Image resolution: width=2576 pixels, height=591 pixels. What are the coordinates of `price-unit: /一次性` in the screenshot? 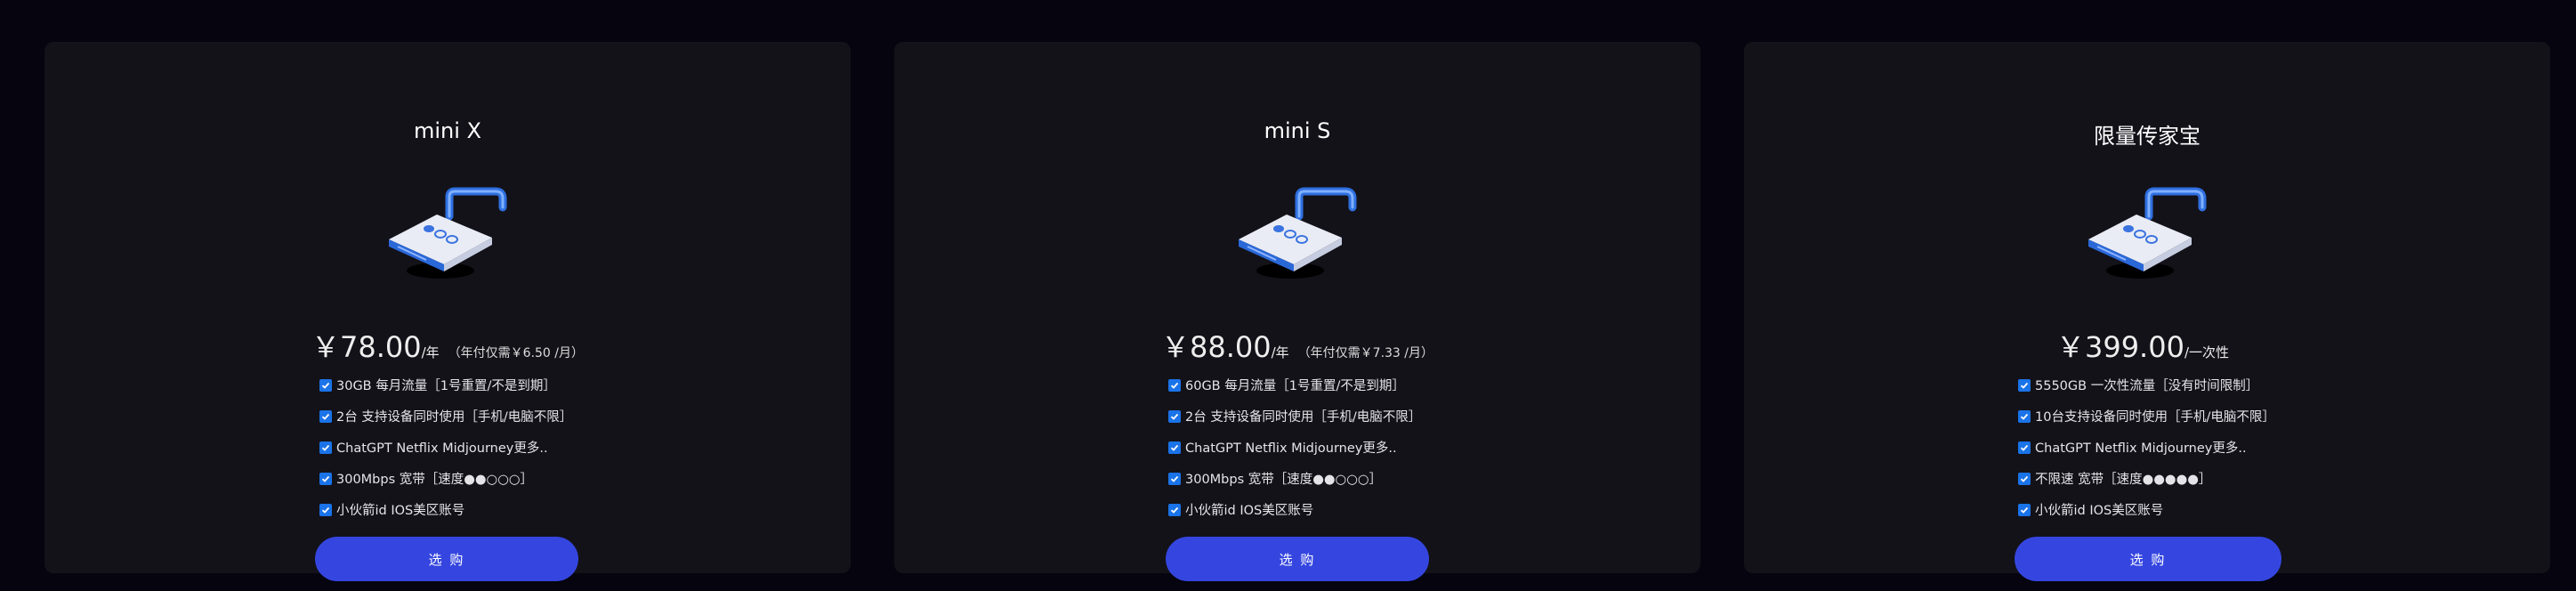 It's located at (2207, 352).